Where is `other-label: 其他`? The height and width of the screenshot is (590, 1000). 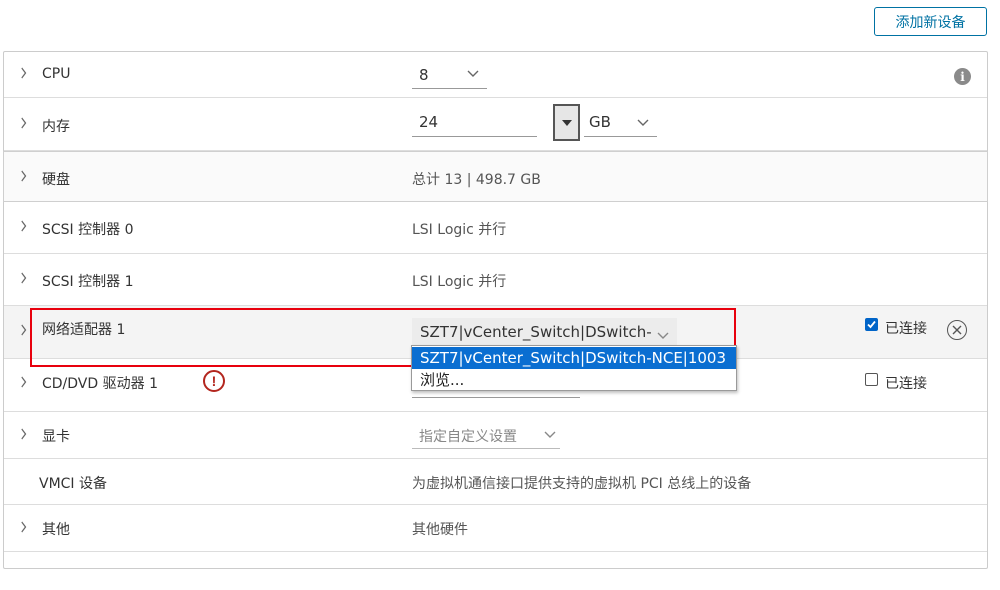 other-label: 其他 is located at coordinates (56, 530).